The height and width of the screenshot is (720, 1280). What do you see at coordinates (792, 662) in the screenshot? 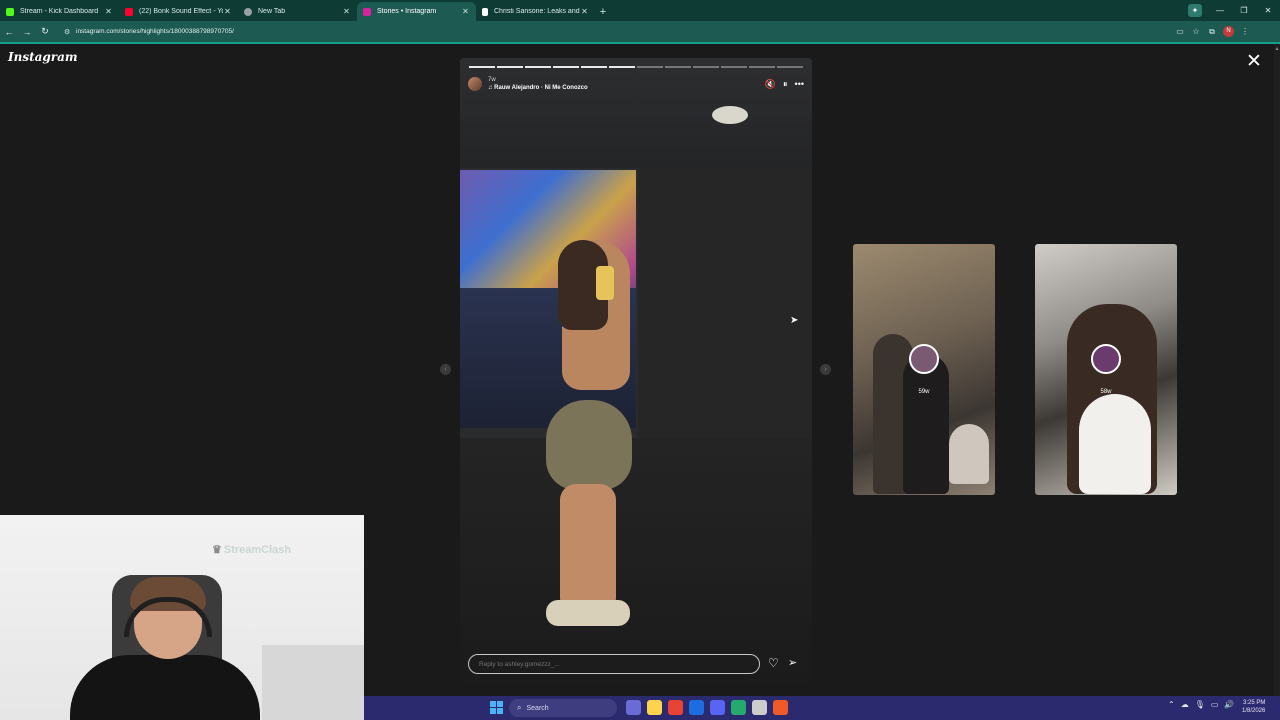
I see `send-icon: ➢` at bounding box center [792, 662].